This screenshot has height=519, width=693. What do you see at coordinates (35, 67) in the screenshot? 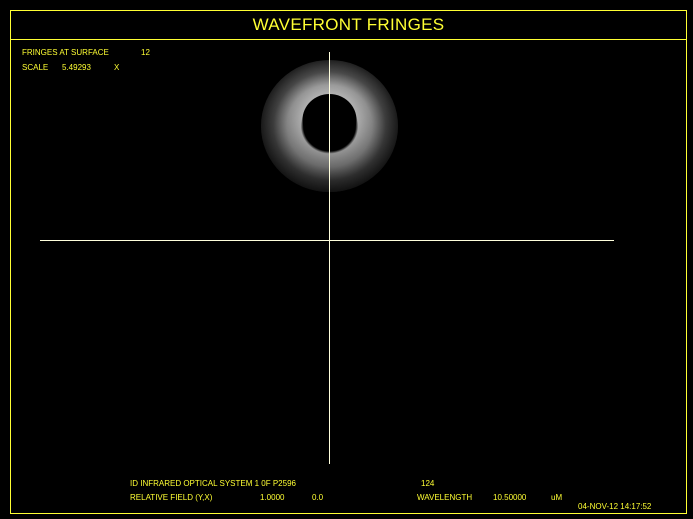
I see `scale-label: SCALE` at bounding box center [35, 67].